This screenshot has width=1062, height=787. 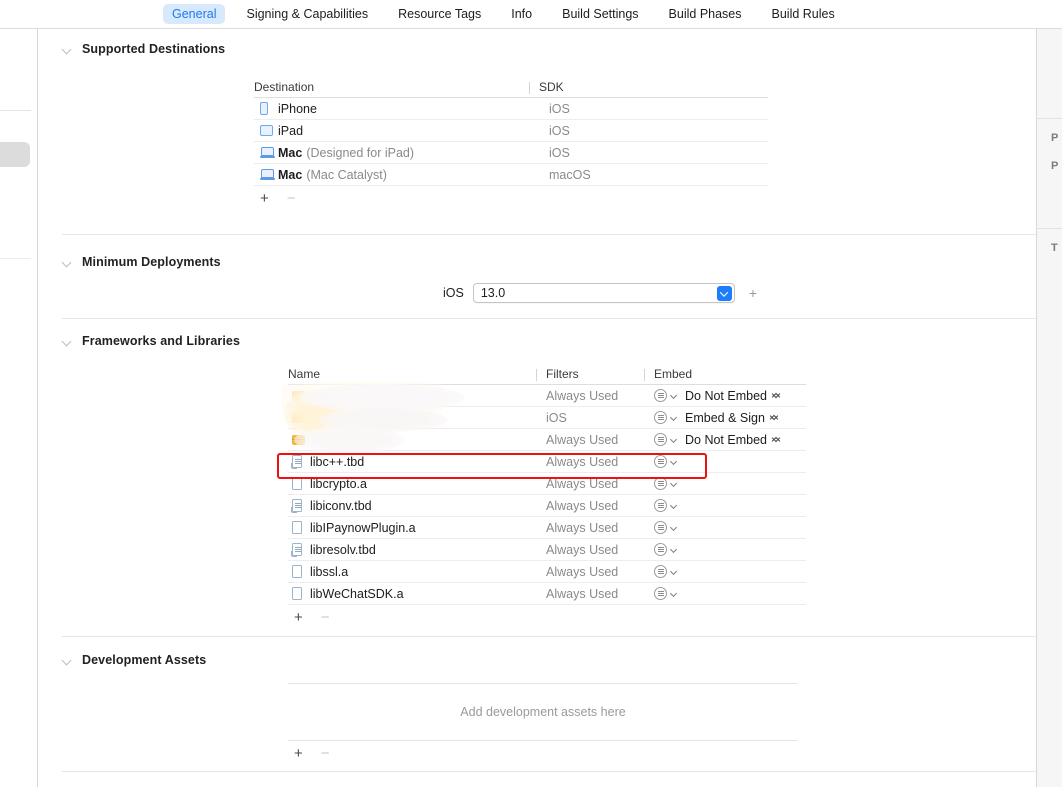 I want to click on column-header-name: Name, so click(x=304, y=374).